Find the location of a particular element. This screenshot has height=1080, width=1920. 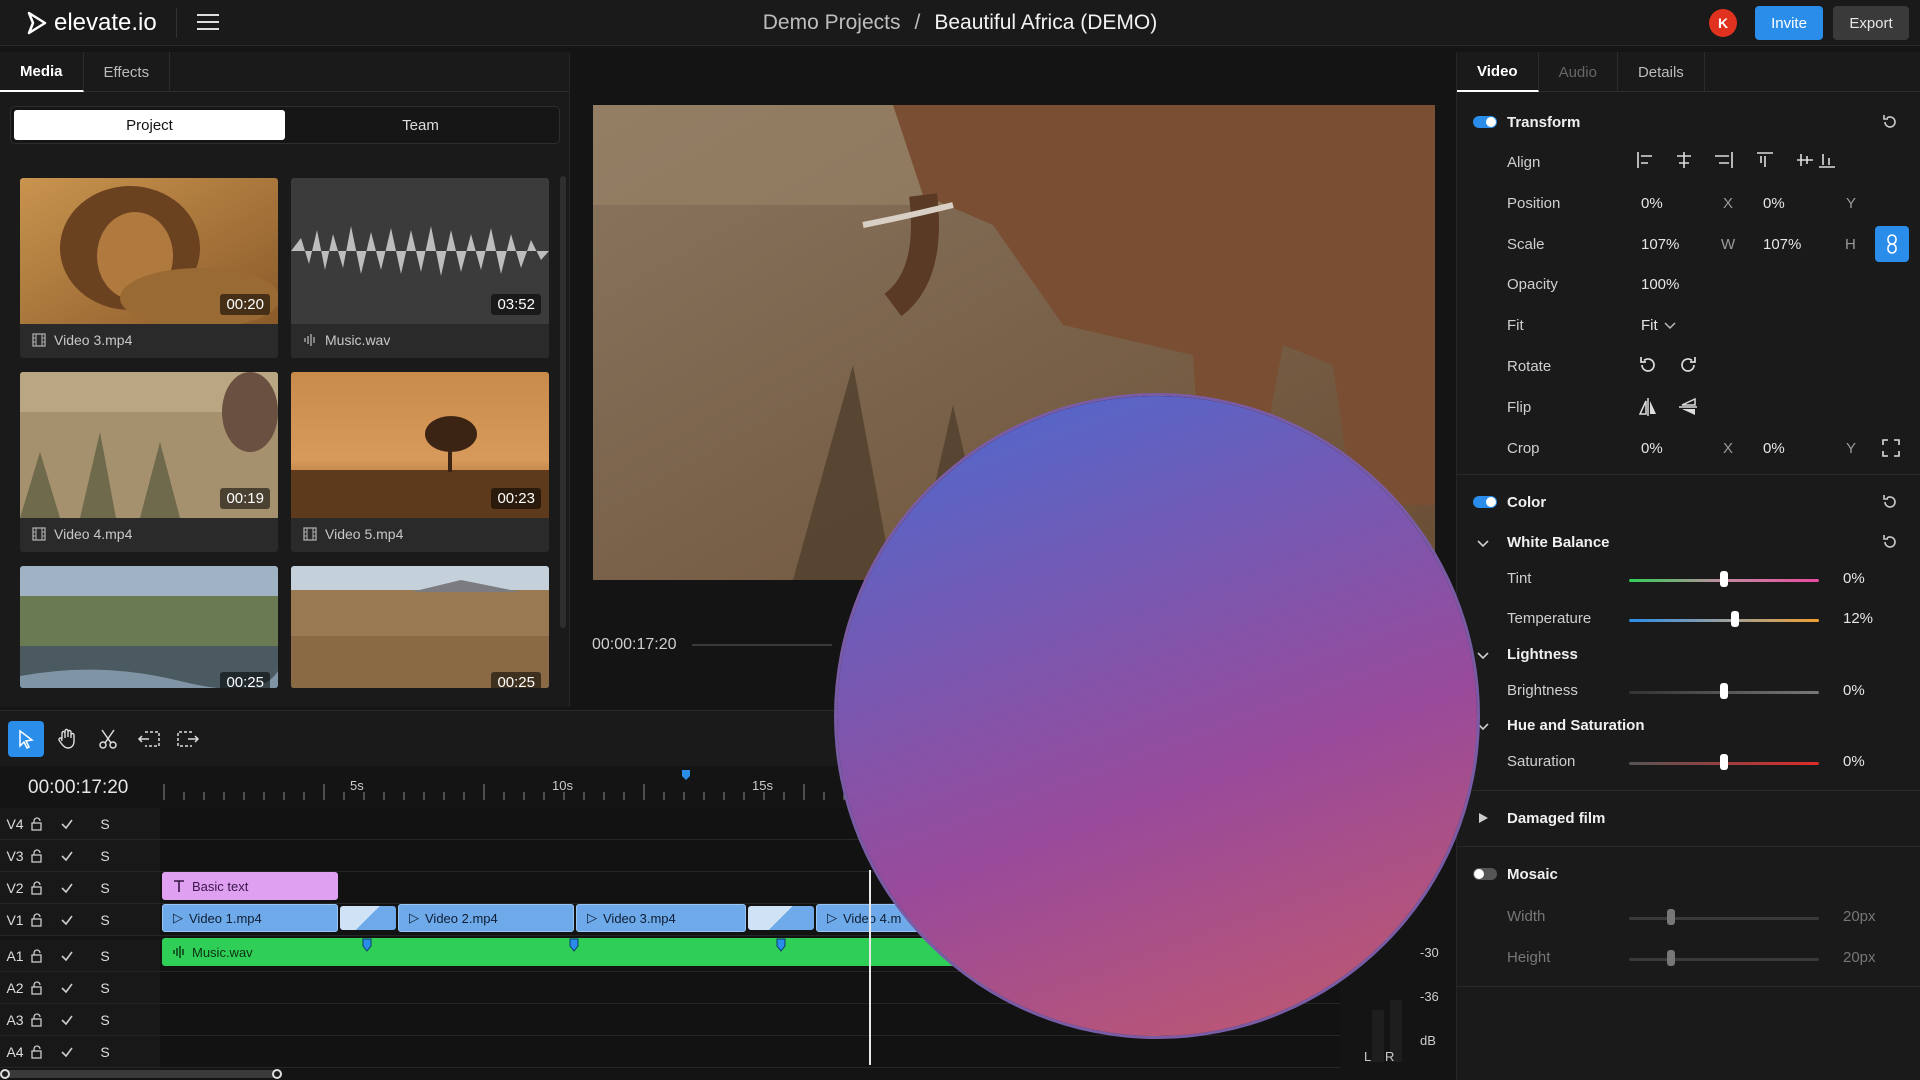

crop-x-value: 0% is located at coordinates (1652, 448).